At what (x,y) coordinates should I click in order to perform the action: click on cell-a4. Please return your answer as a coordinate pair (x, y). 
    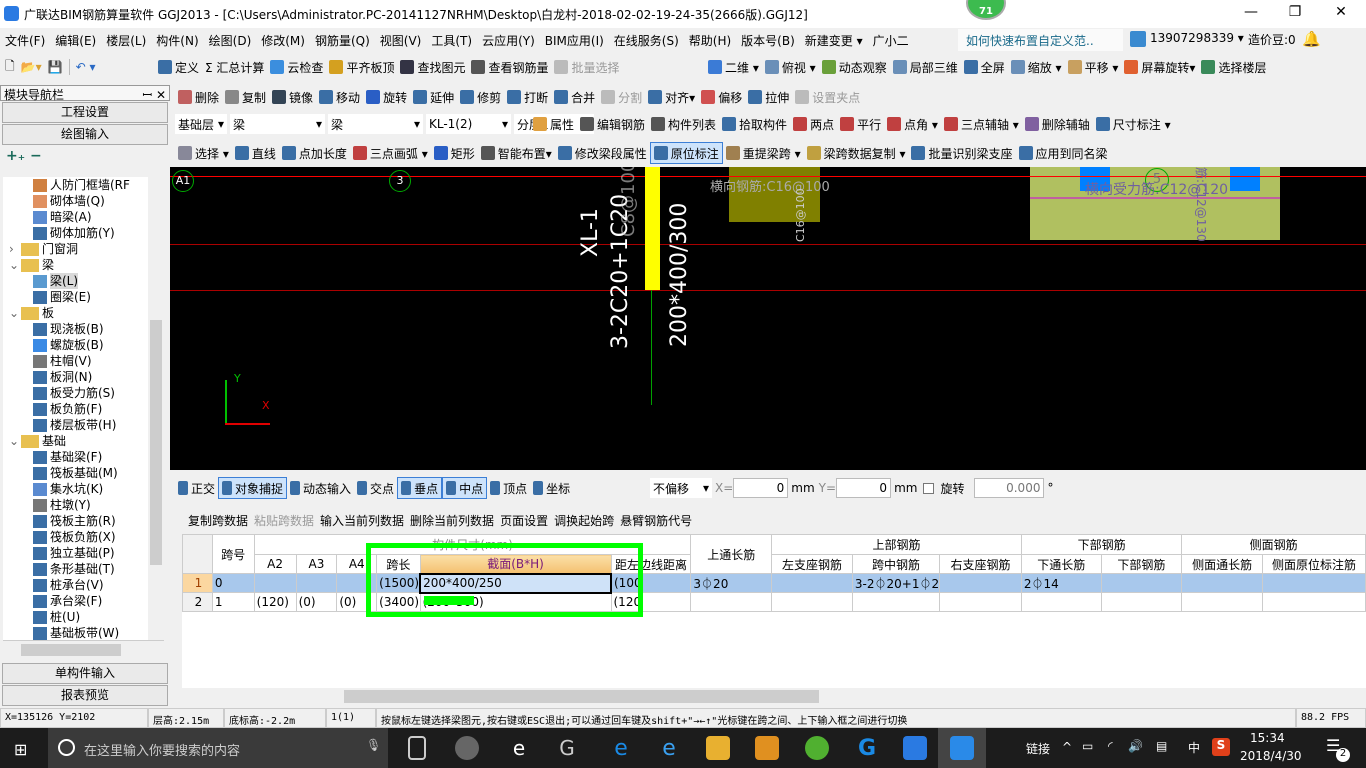
    Looking at the image, I should click on (357, 583).